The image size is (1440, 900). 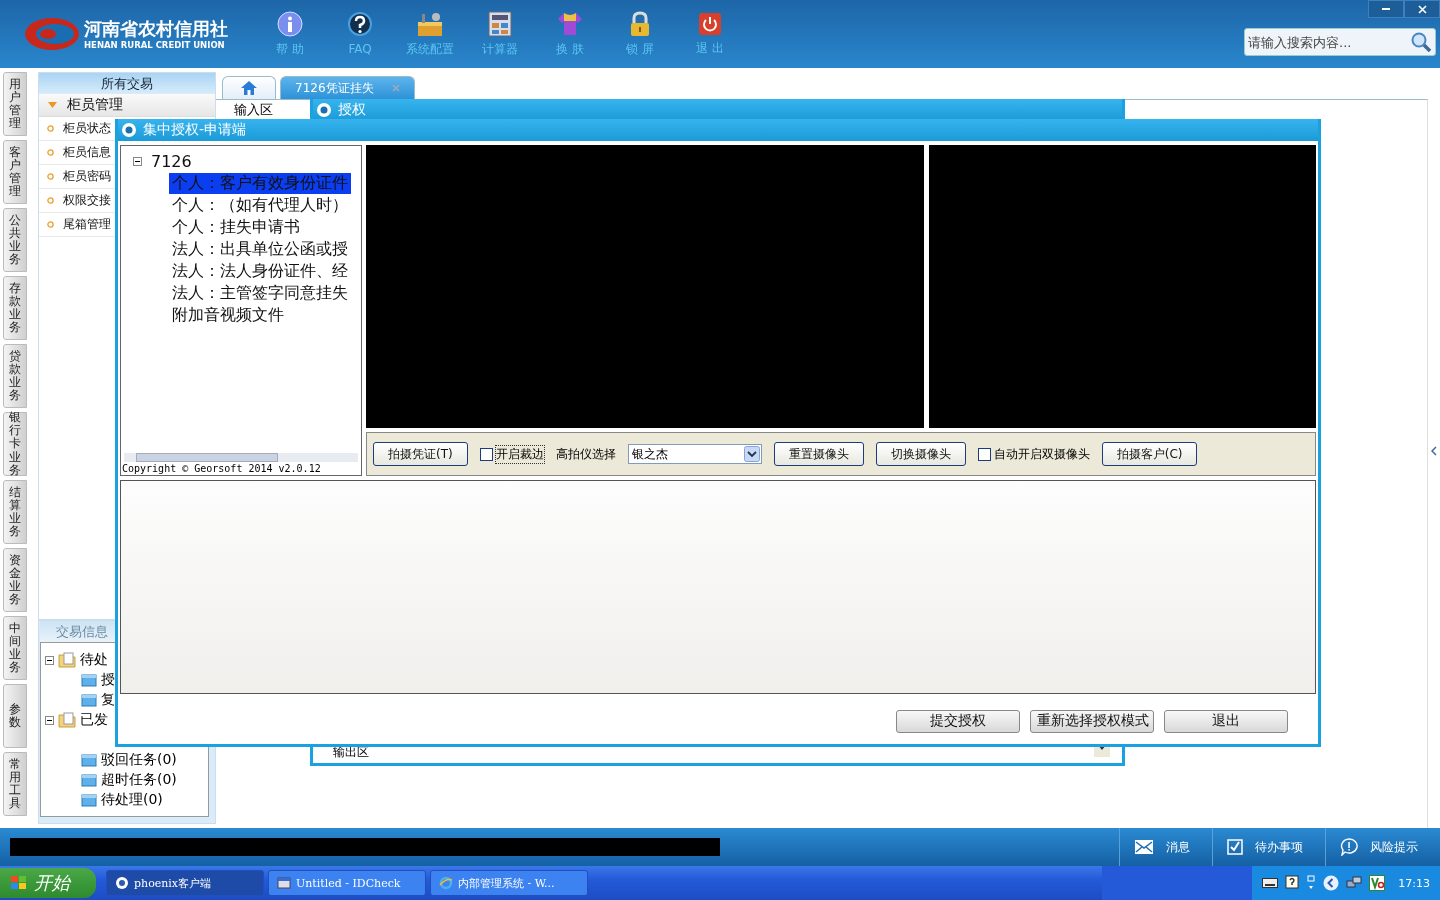 I want to click on menu-item: 柜员信息, so click(x=87, y=152).